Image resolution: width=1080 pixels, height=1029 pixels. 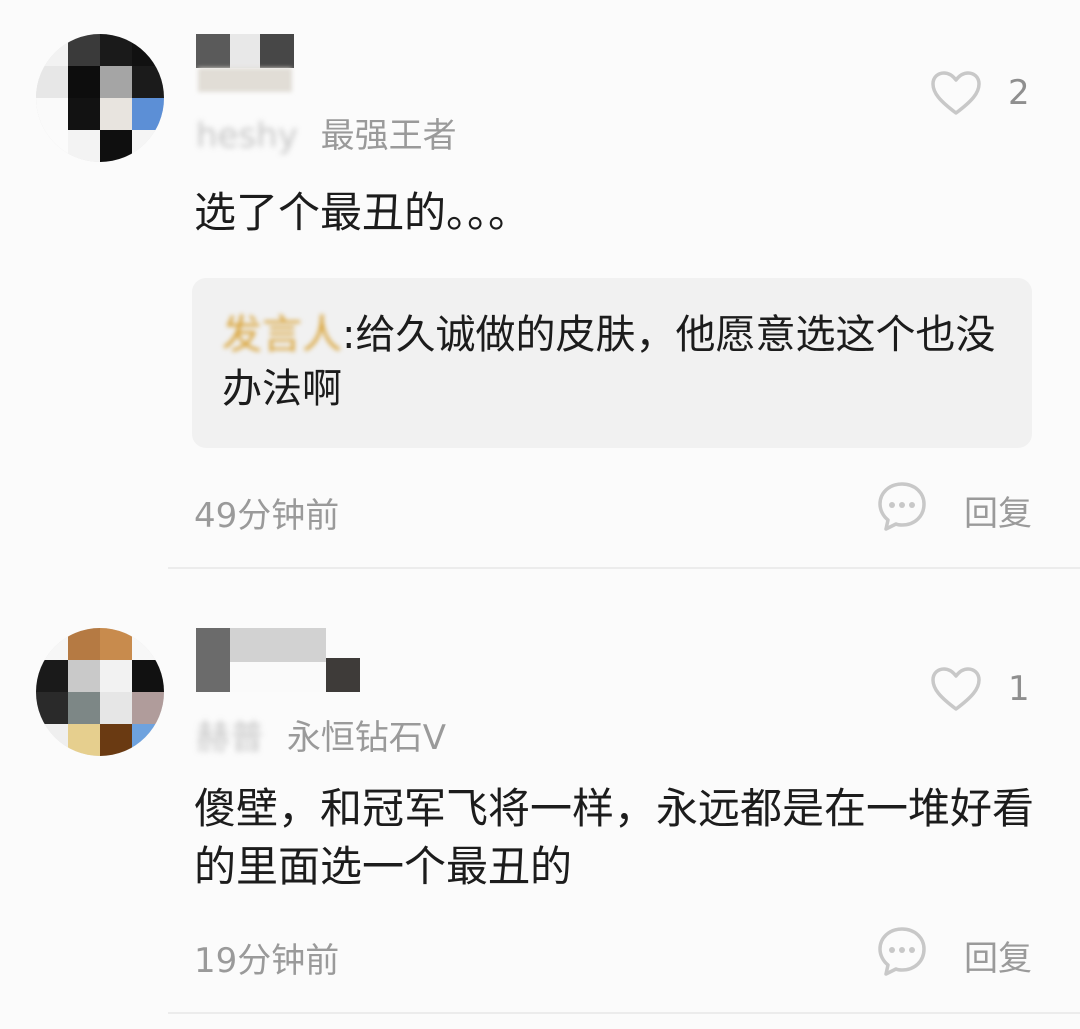 I want to click on comment-meta: 19分钟前 回复, so click(x=613, y=955).